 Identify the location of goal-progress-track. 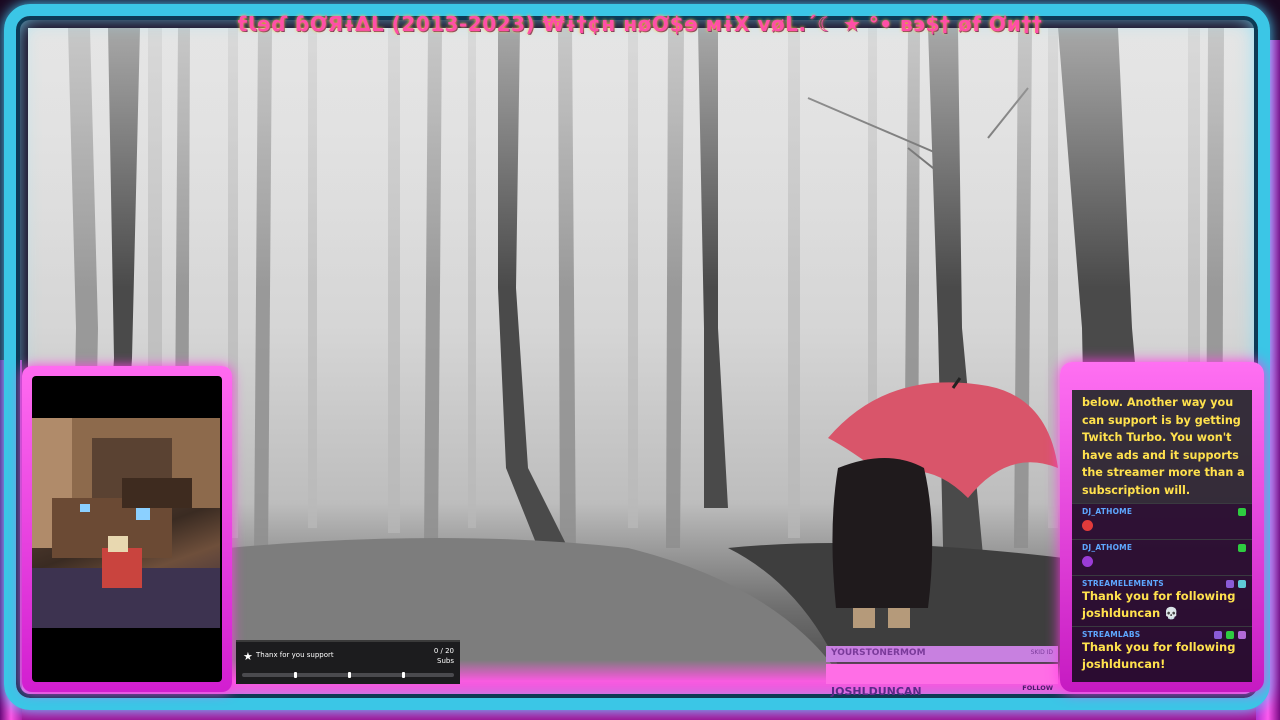
(348, 675).